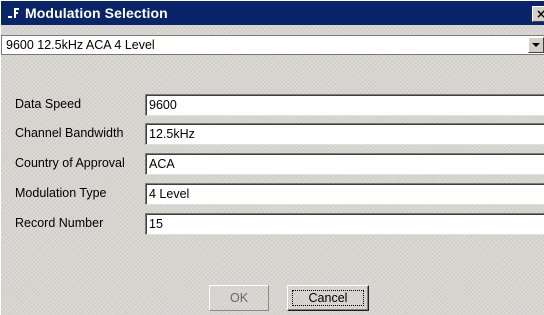  I want to click on ok-button-label: OK, so click(239, 298).